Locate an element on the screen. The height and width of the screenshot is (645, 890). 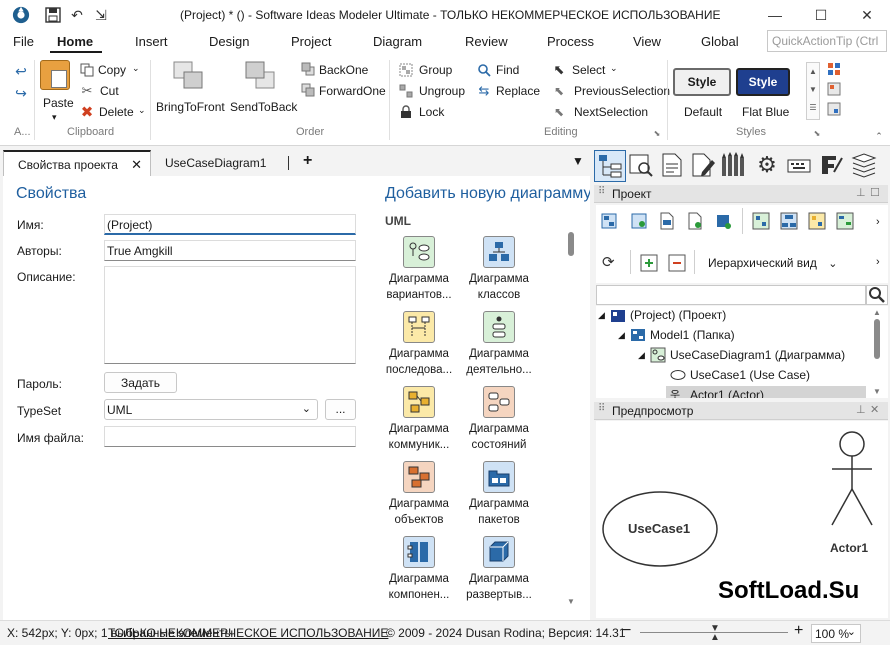
view-mode-select: Иерархический вид ⌄ is located at coordinates (772, 263).